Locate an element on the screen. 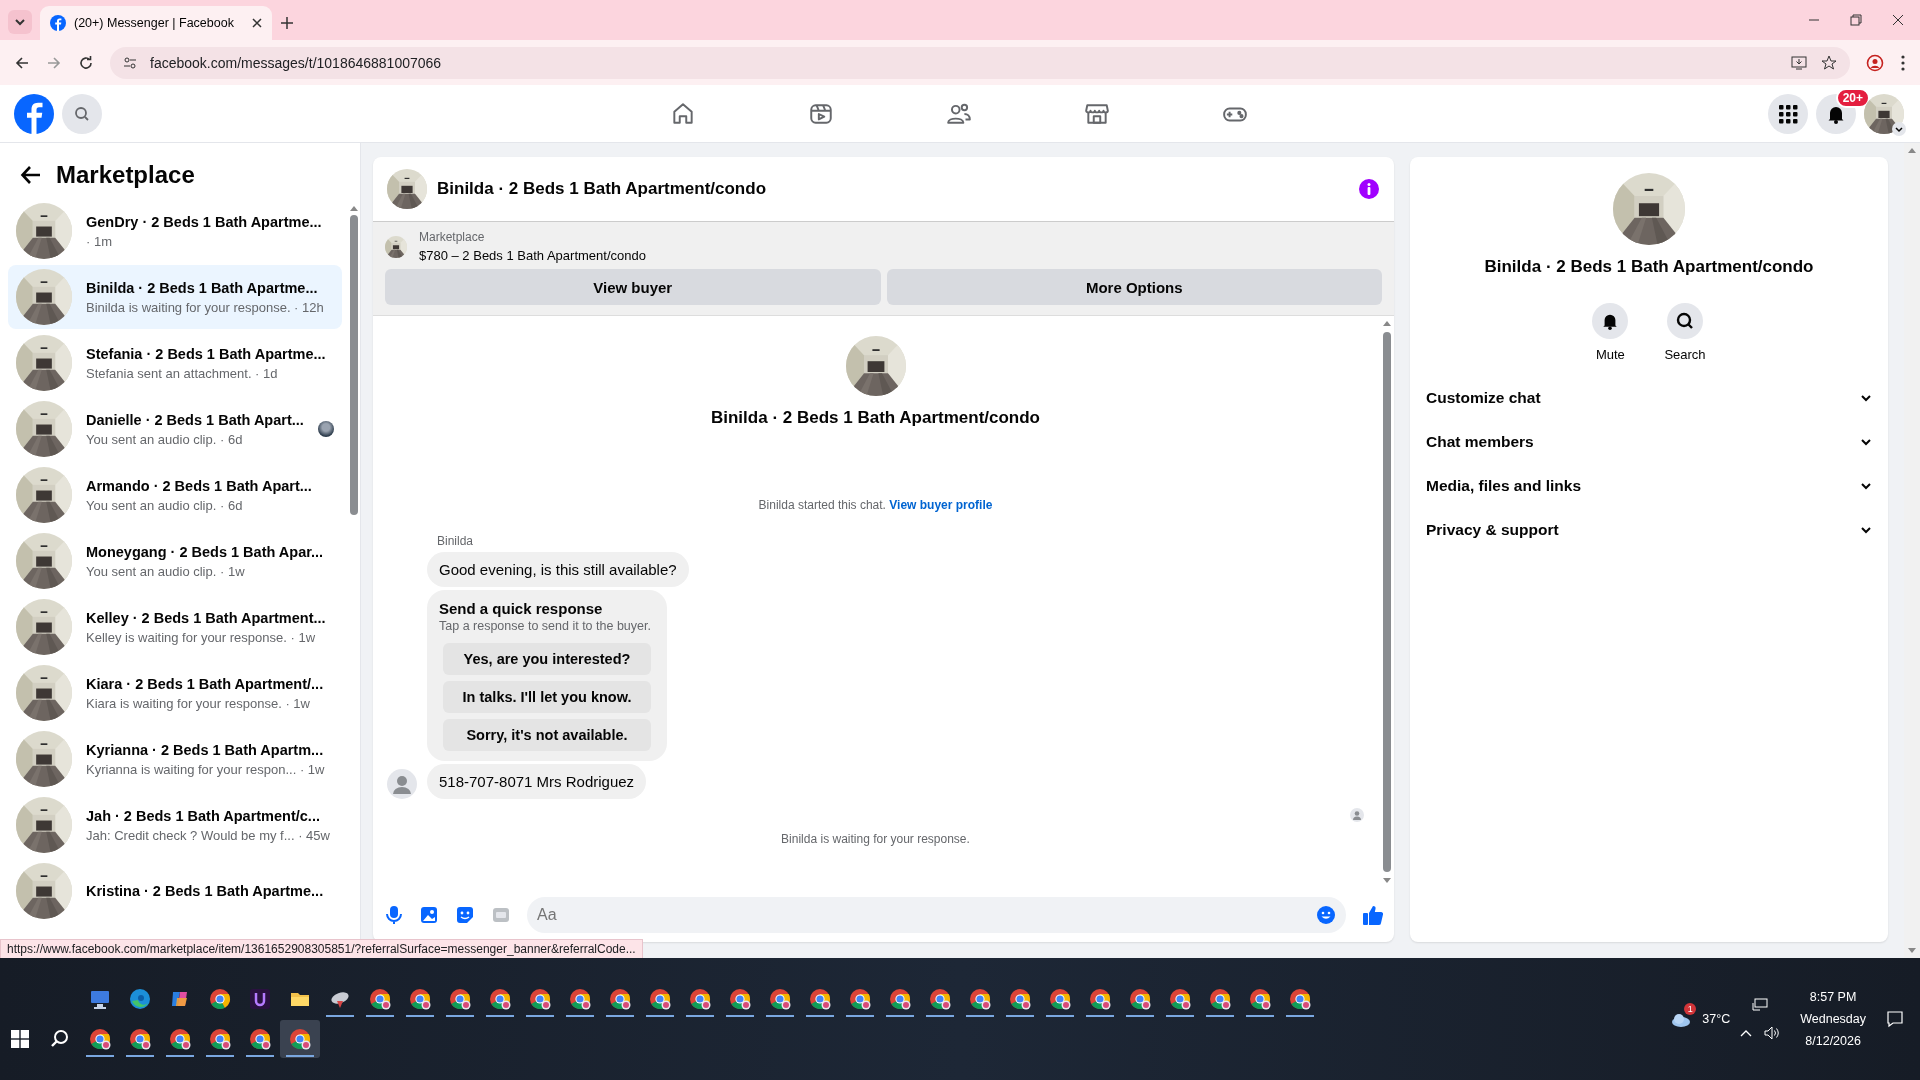  conversation-item: Binilda · 2 Beds 1 Bath Apartme... Binilda is waiting for your response. · 12h is located at coordinates (175, 297).